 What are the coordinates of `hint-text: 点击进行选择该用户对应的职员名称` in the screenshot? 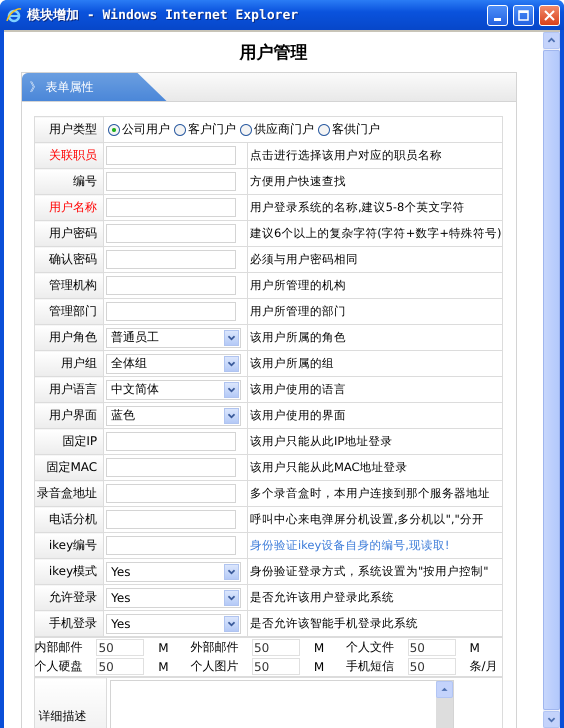 It's located at (374, 155).